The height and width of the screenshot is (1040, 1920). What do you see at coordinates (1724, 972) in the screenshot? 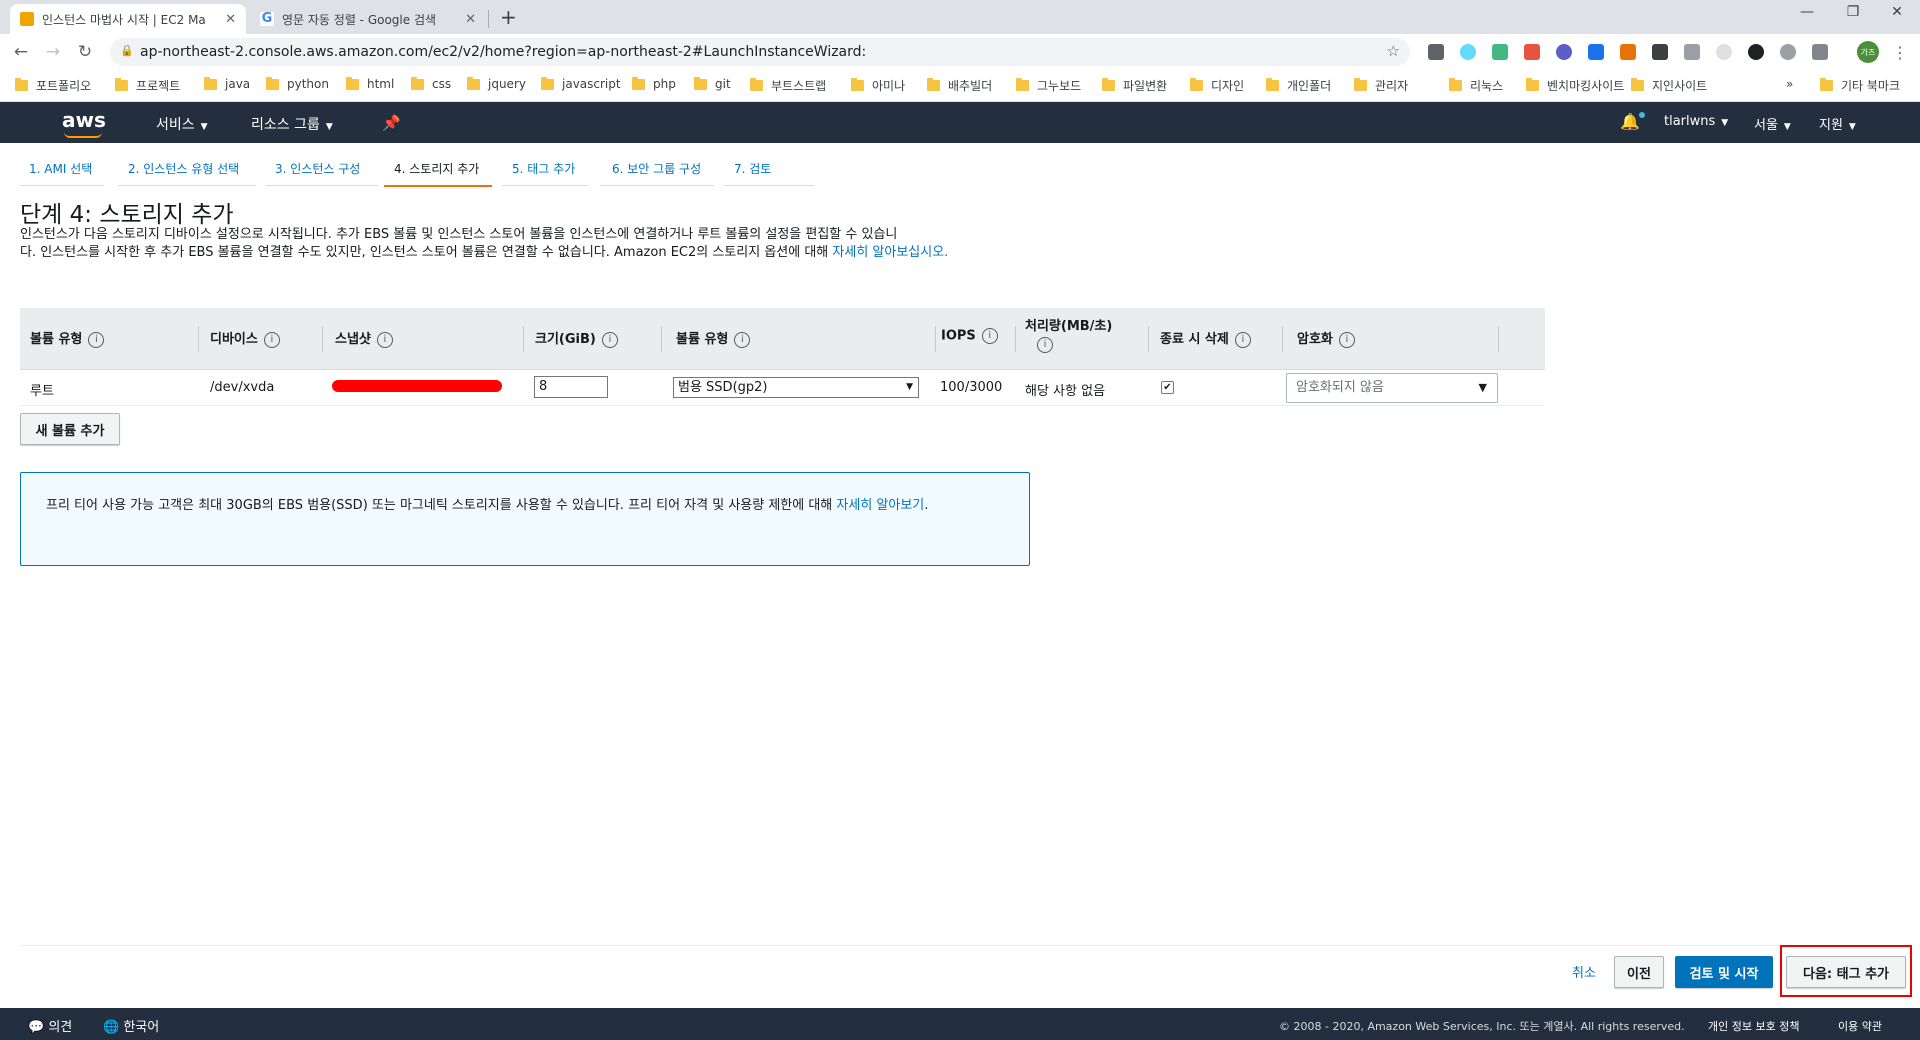
I see `review-and-launch-button: 검토 및 시작` at bounding box center [1724, 972].